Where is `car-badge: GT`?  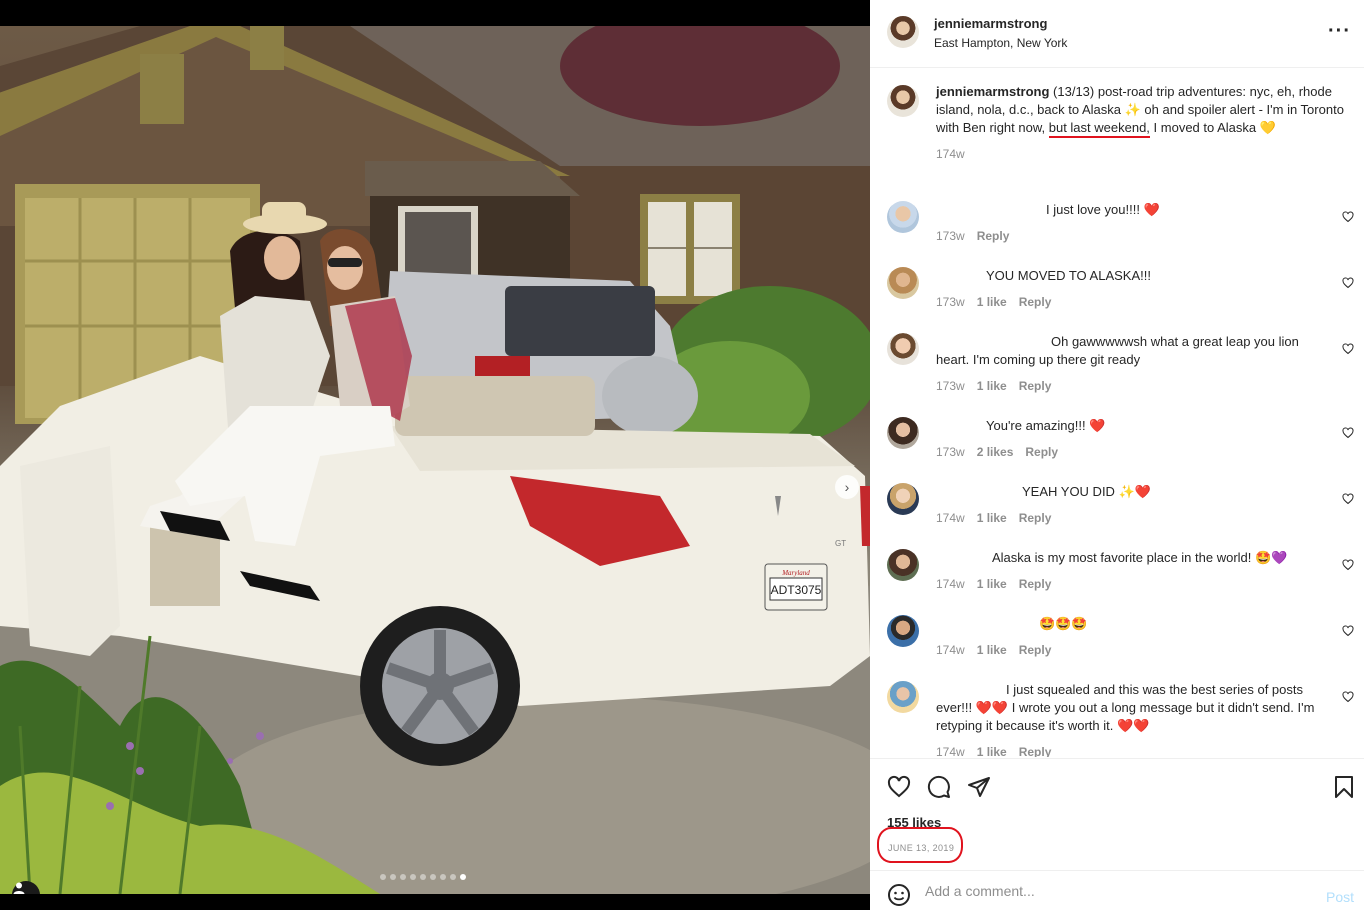 car-badge: GT is located at coordinates (840, 543).